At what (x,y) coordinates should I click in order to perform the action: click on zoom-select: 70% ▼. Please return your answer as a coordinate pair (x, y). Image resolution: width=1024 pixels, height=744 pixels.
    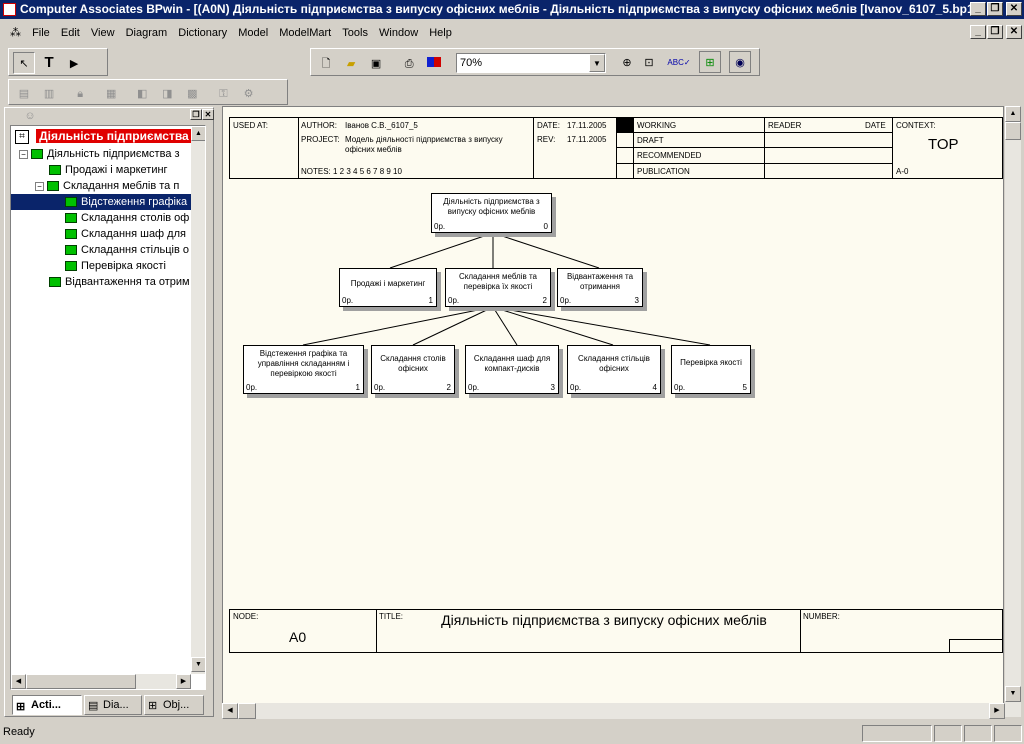
    Looking at the image, I should click on (531, 63).